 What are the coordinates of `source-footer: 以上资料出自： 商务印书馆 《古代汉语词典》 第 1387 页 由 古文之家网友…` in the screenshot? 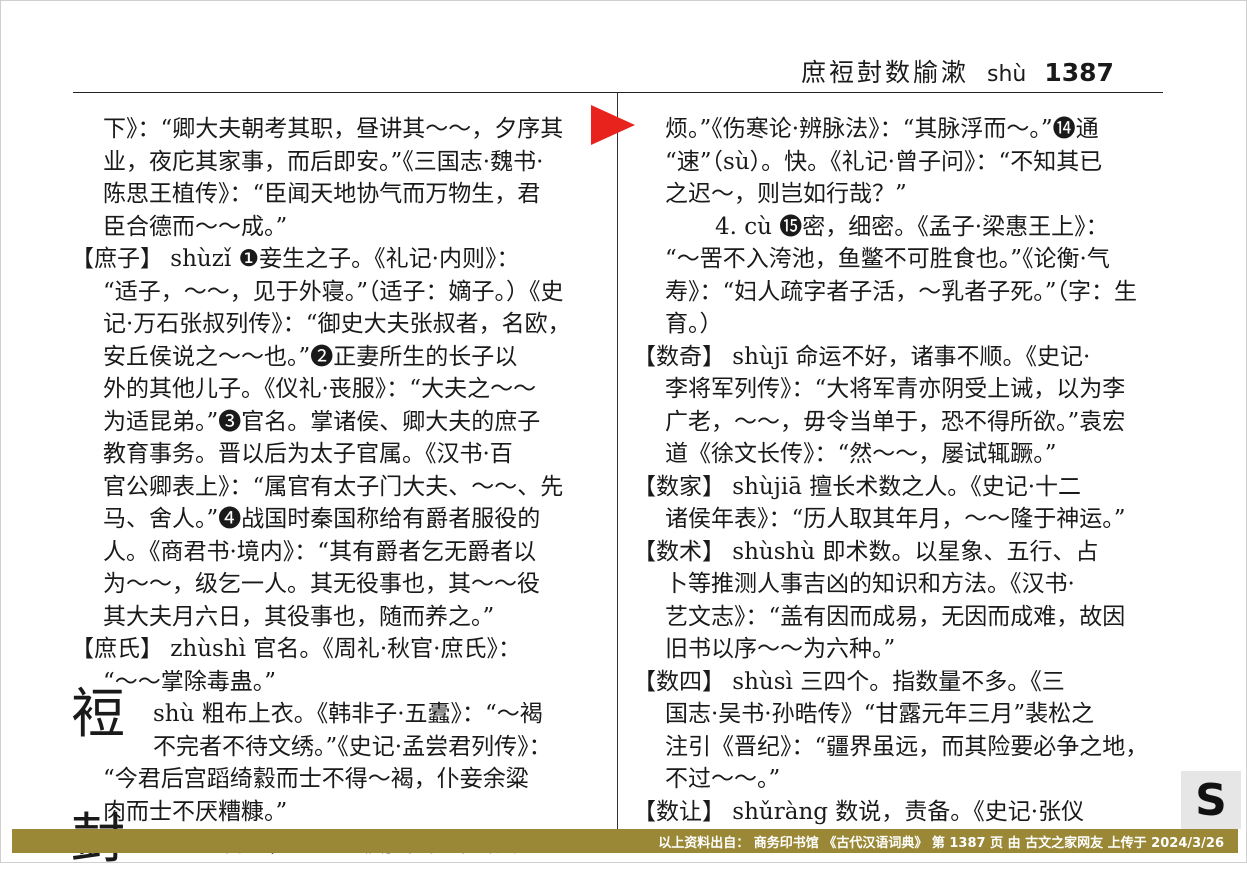 It's located at (625, 841).